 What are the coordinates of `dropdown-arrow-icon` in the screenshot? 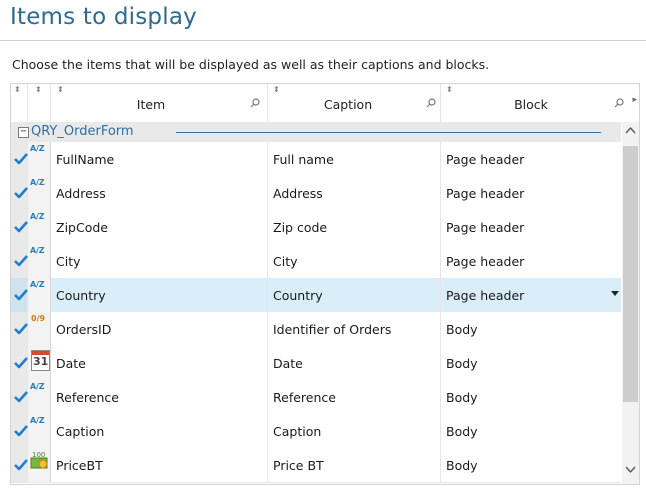 It's located at (615, 293).